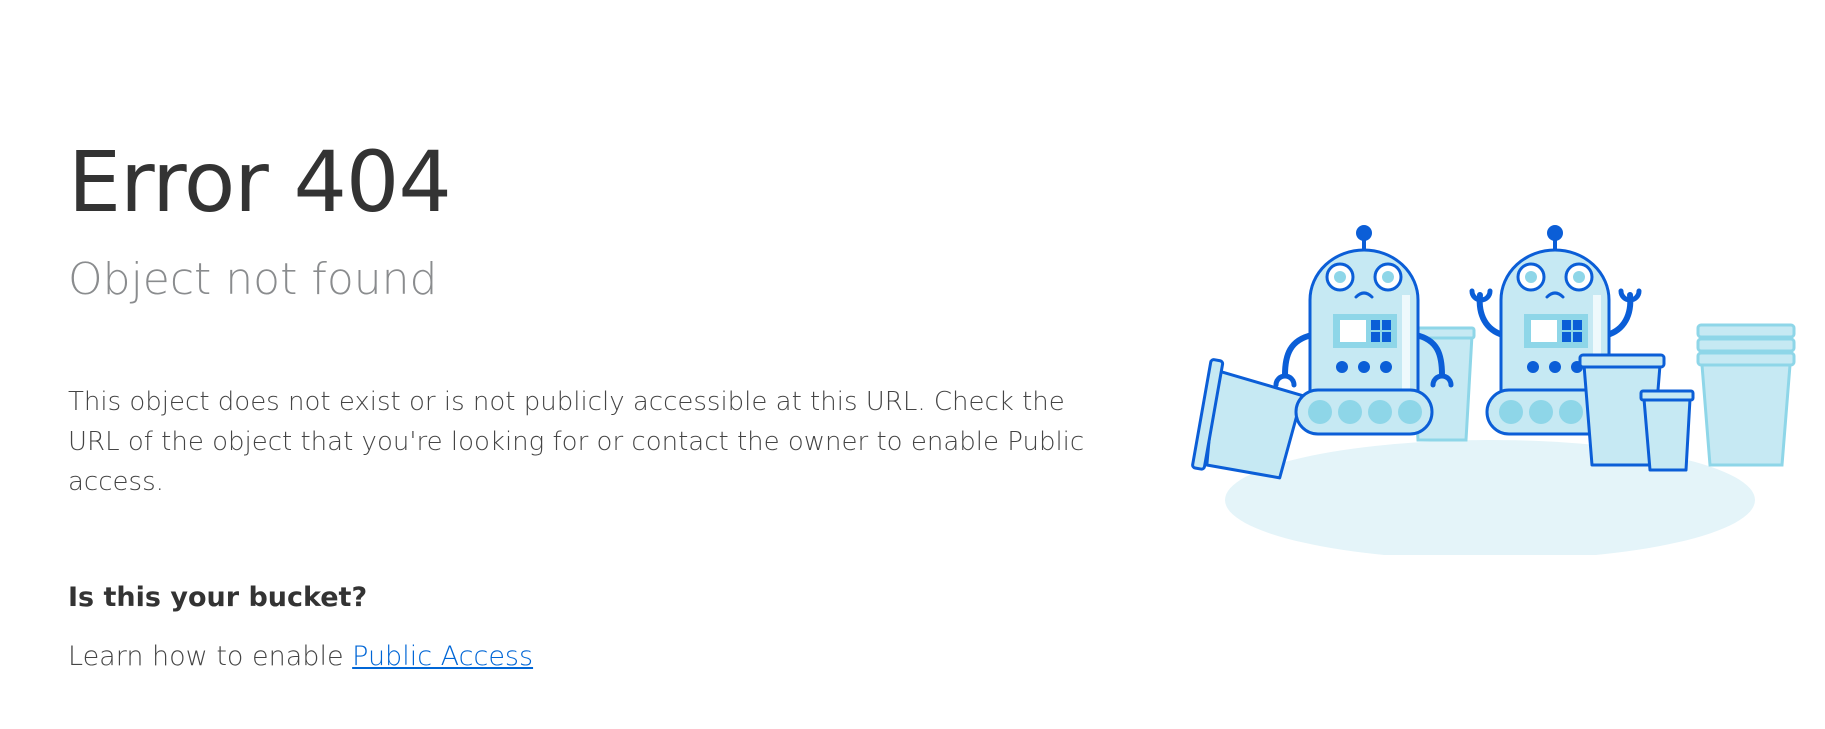  Describe the element at coordinates (442, 656) in the screenshot. I see `public-access-link: Public Access` at that location.